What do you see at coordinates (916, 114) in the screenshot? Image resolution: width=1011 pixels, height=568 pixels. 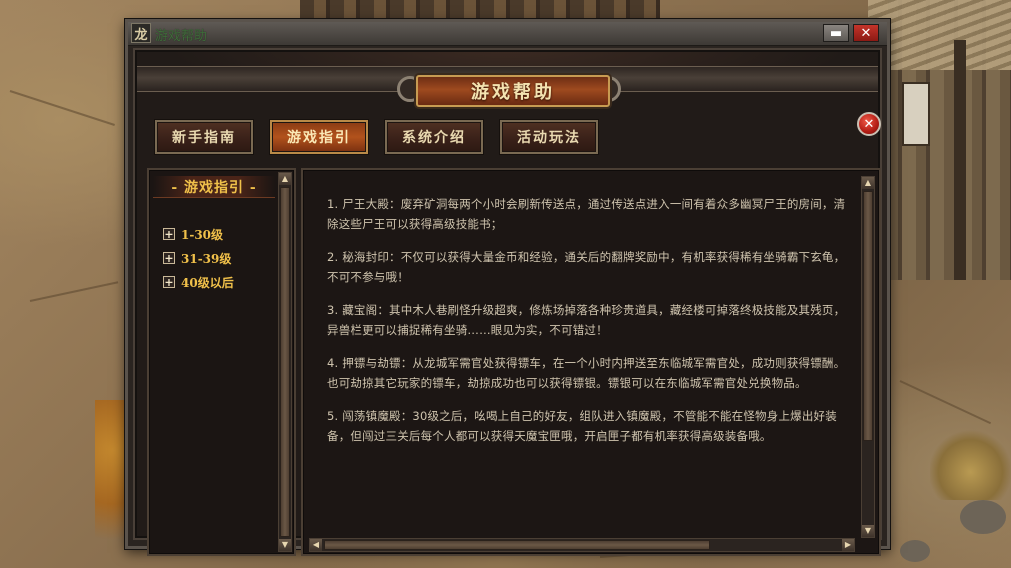 I see `shop-sign` at bounding box center [916, 114].